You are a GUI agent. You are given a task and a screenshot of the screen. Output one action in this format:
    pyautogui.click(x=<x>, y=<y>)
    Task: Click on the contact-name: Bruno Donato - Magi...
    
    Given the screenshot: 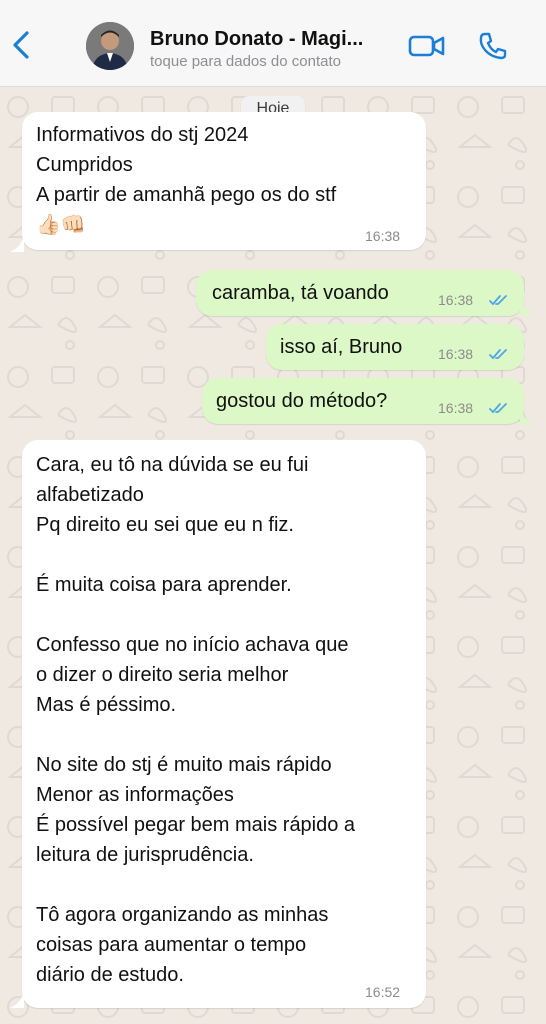 What is the action you would take?
    pyautogui.click(x=256, y=39)
    